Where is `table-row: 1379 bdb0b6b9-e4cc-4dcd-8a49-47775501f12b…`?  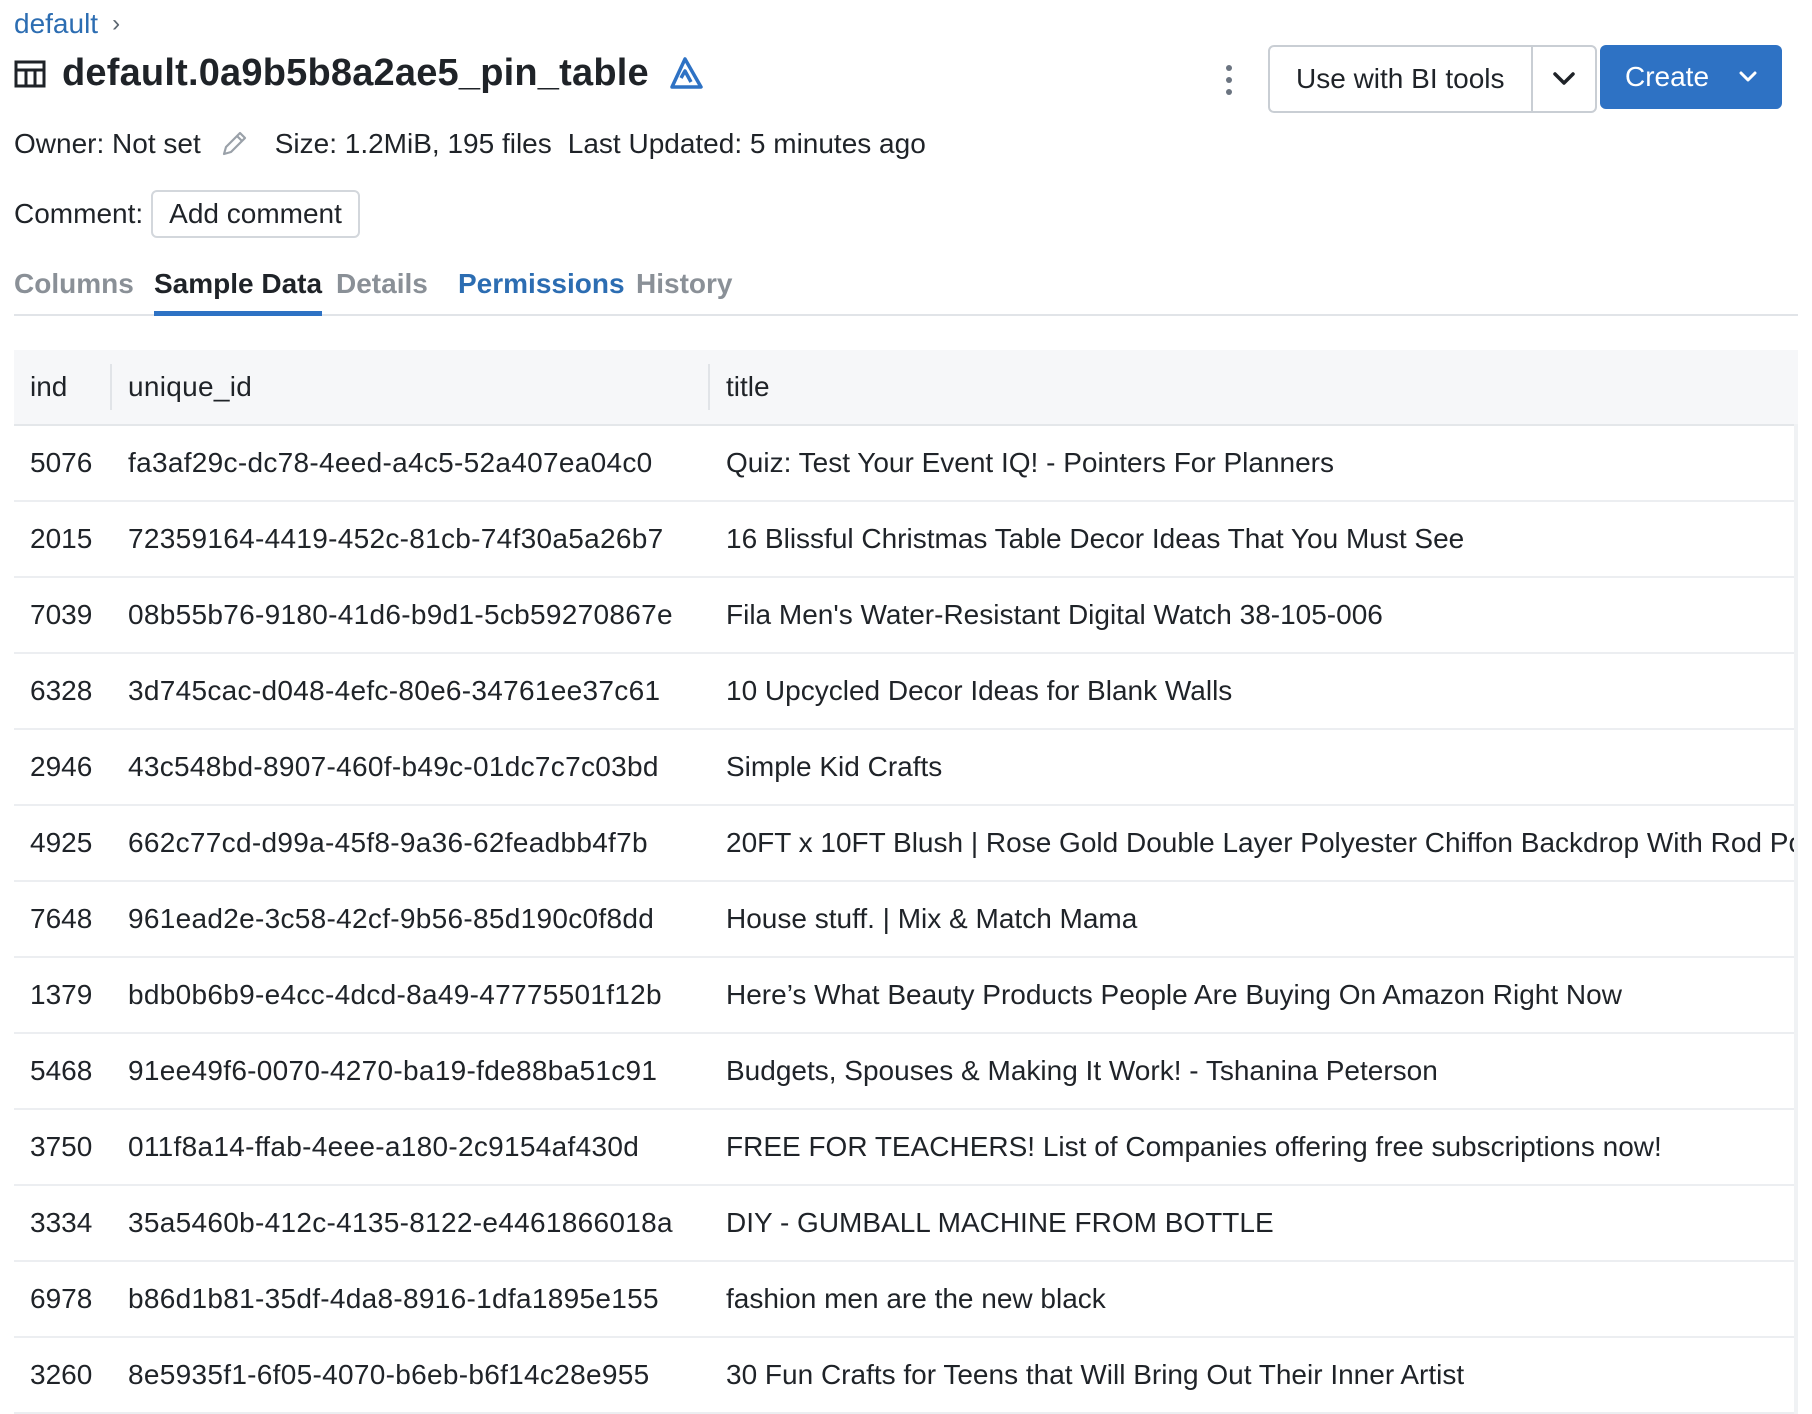
table-row: 1379 bdb0b6b9-e4cc-4dcd-8a49-47775501f12b… is located at coordinates (906, 996).